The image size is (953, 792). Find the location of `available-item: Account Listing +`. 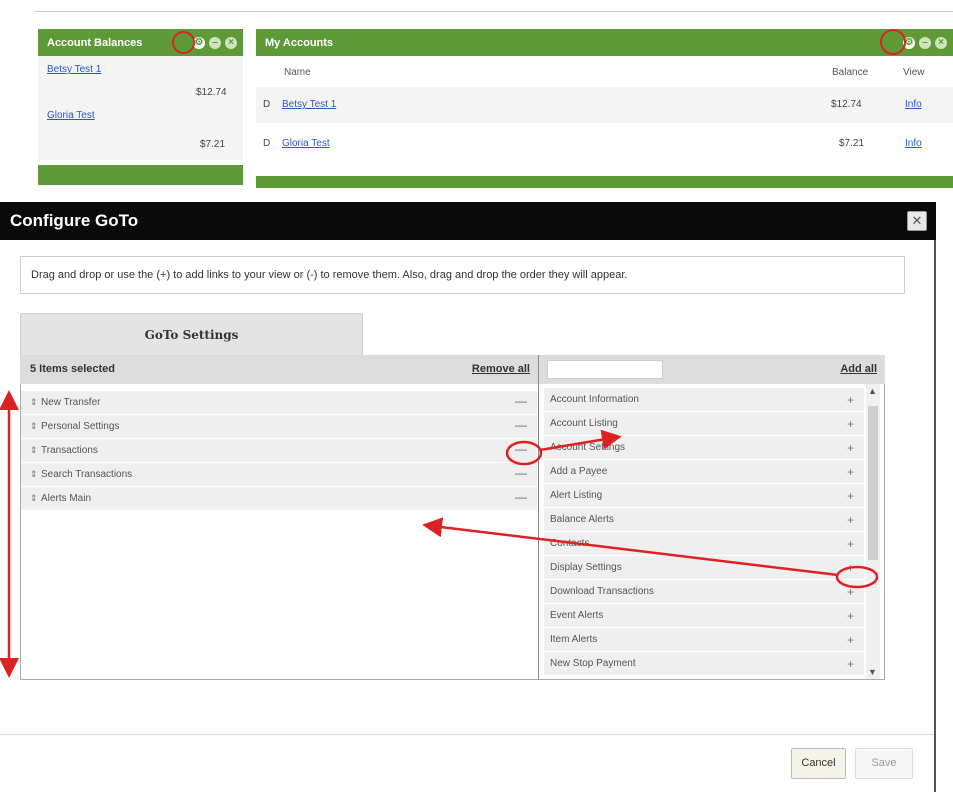

available-item: Account Listing + is located at coordinates (704, 424).